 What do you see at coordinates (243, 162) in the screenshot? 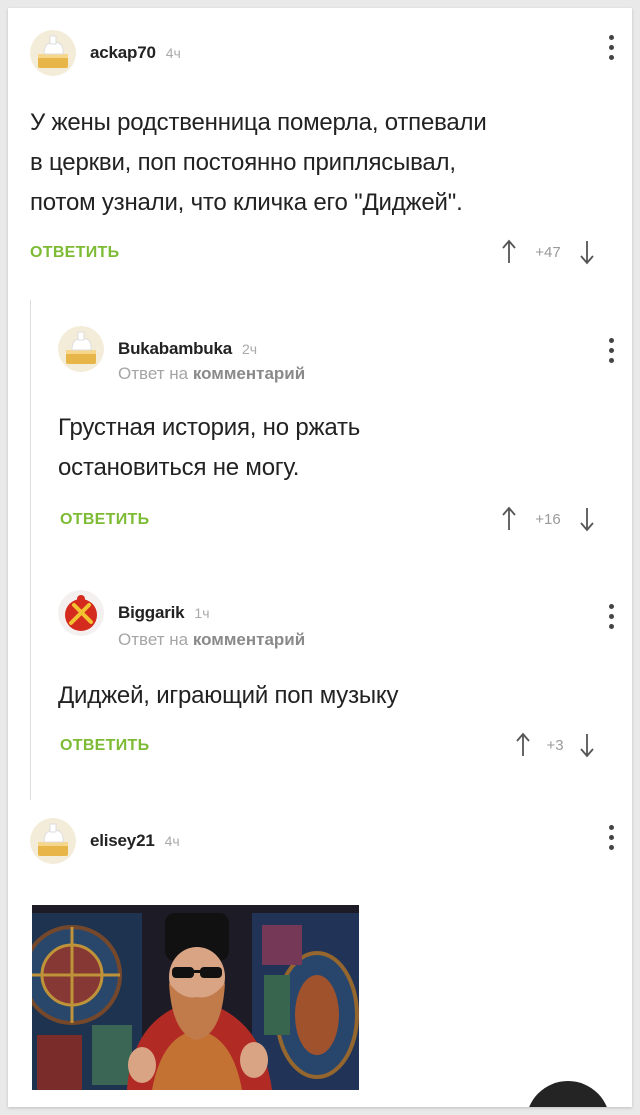
I see `comment-text-line: в церкви, поп постоянно приплясывал,` at bounding box center [243, 162].